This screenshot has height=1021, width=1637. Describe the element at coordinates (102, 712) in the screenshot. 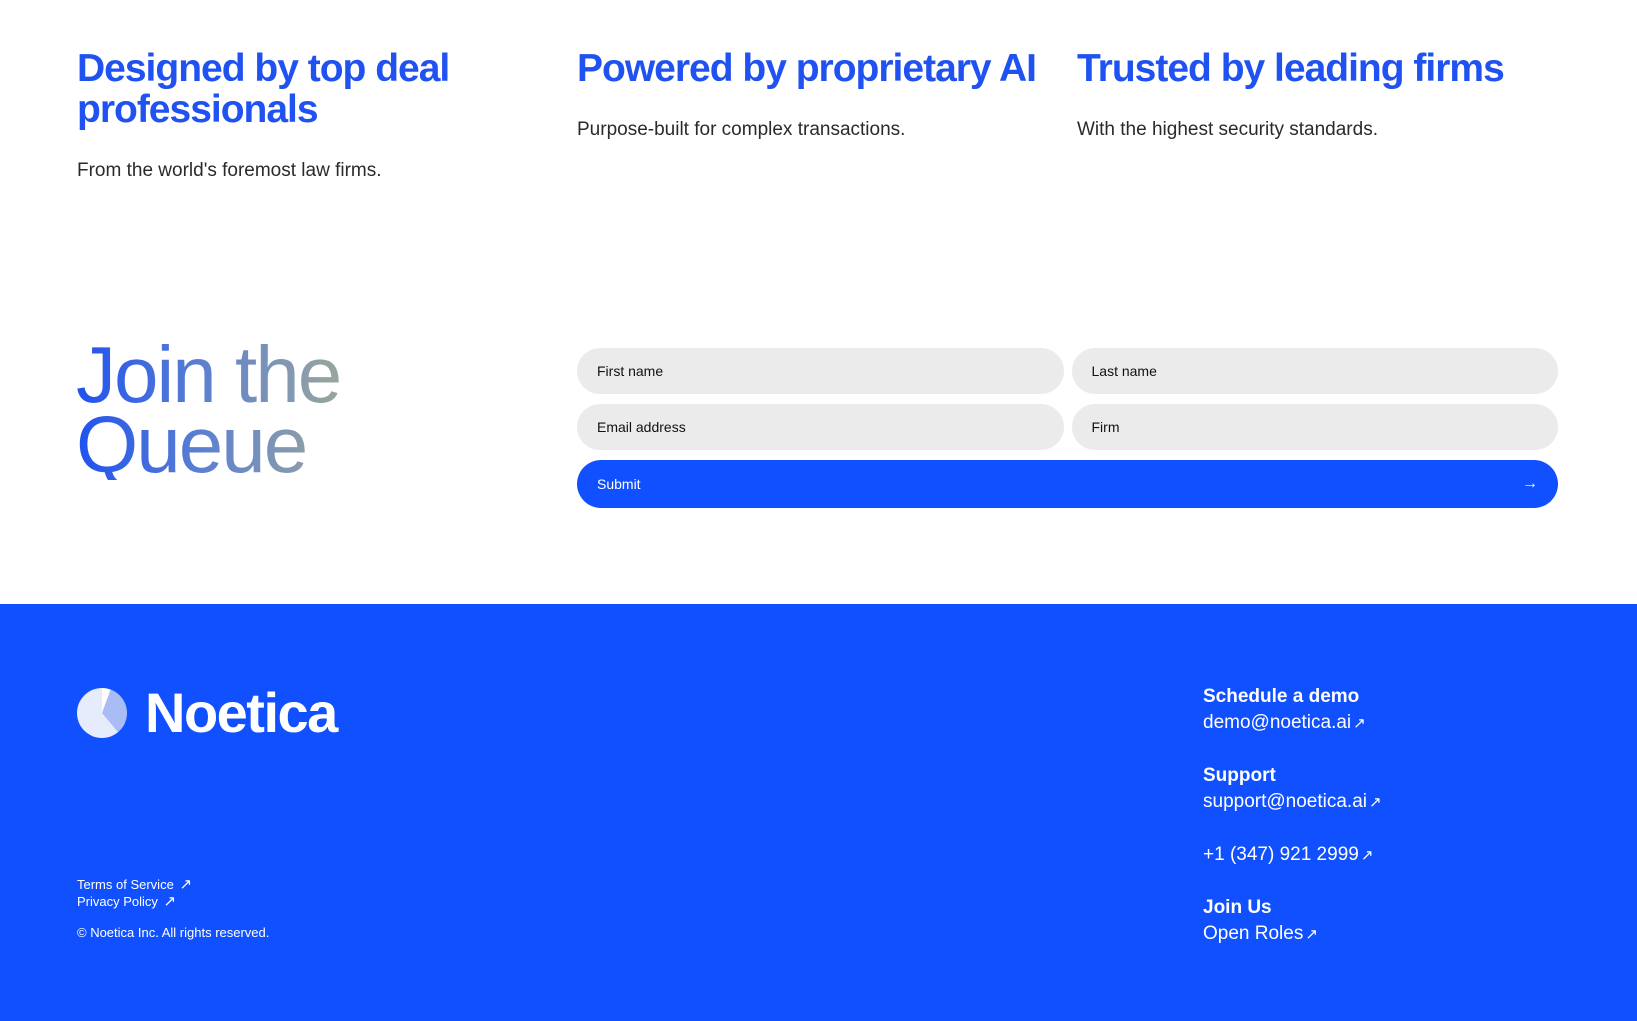

I see `noetica-logo-icon` at that location.